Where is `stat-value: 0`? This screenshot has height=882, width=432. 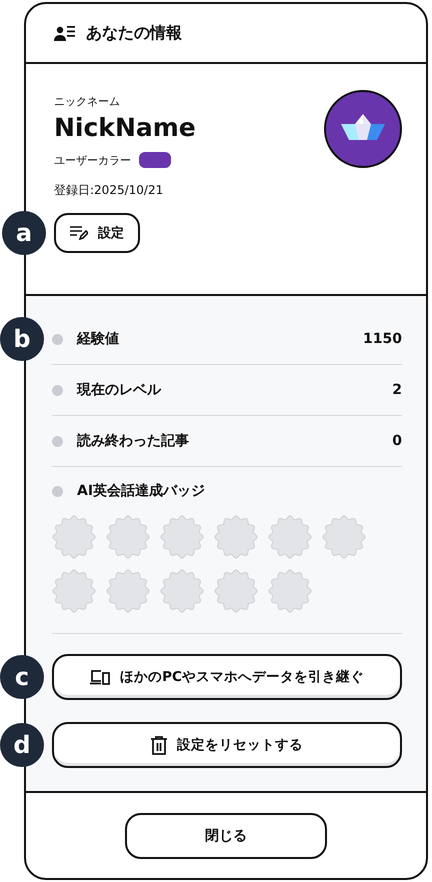
stat-value: 0 is located at coordinates (397, 441).